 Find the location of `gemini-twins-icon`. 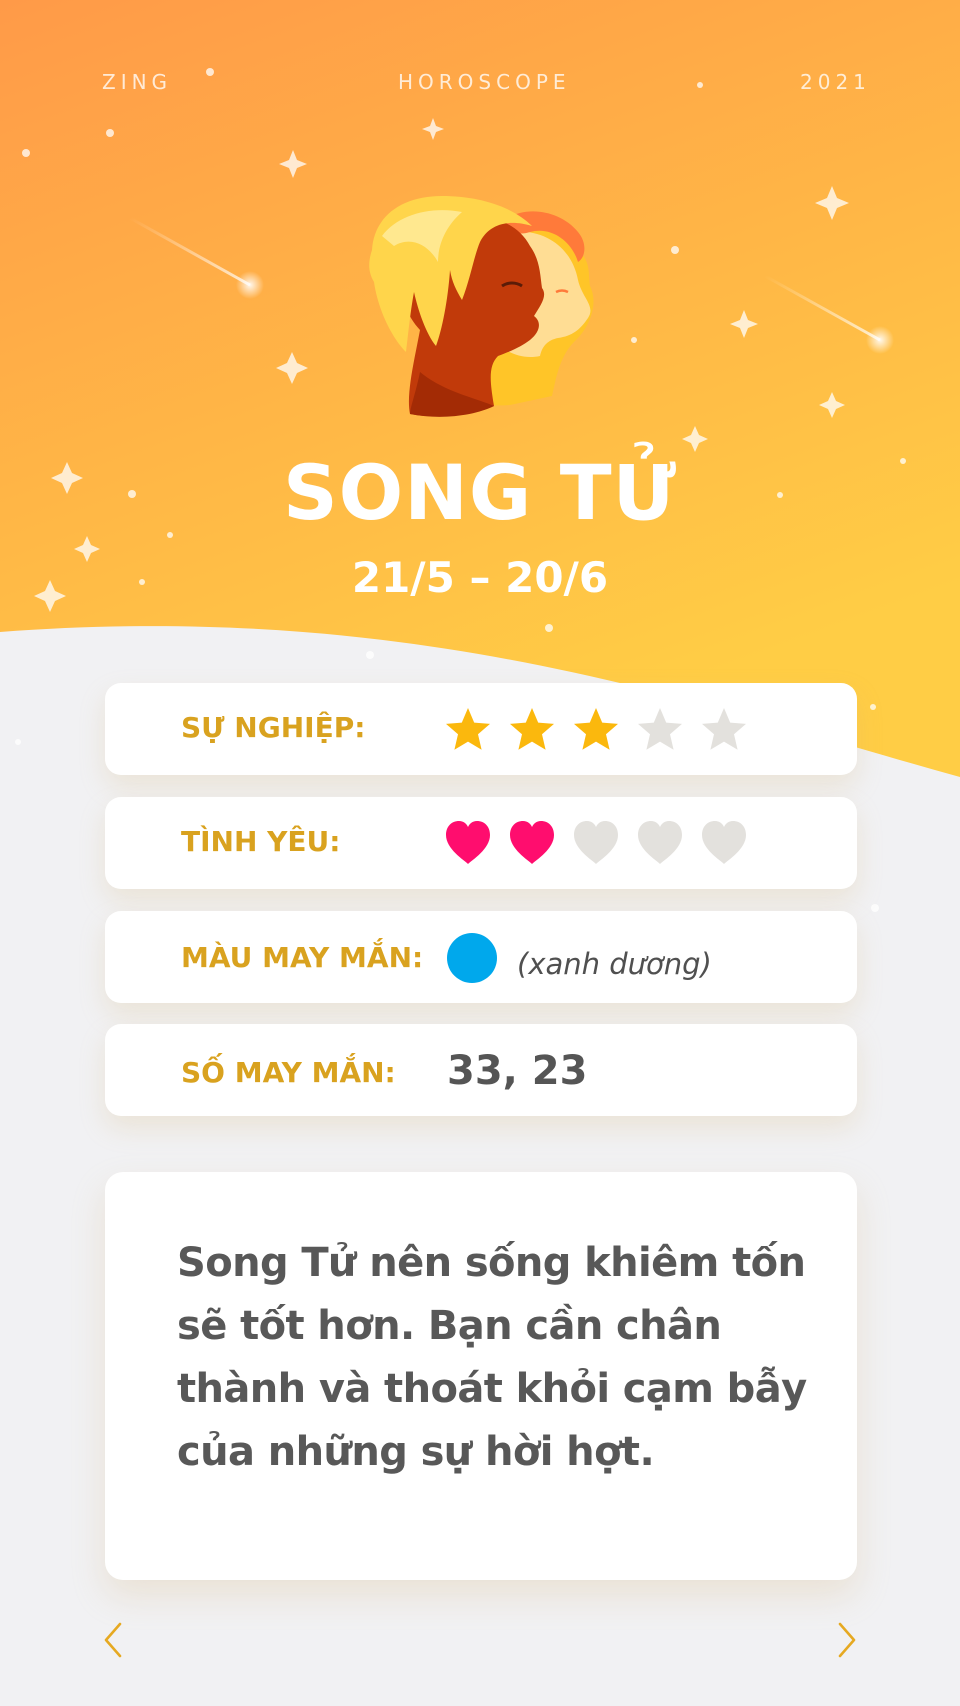

gemini-twins-icon is located at coordinates (481, 306).